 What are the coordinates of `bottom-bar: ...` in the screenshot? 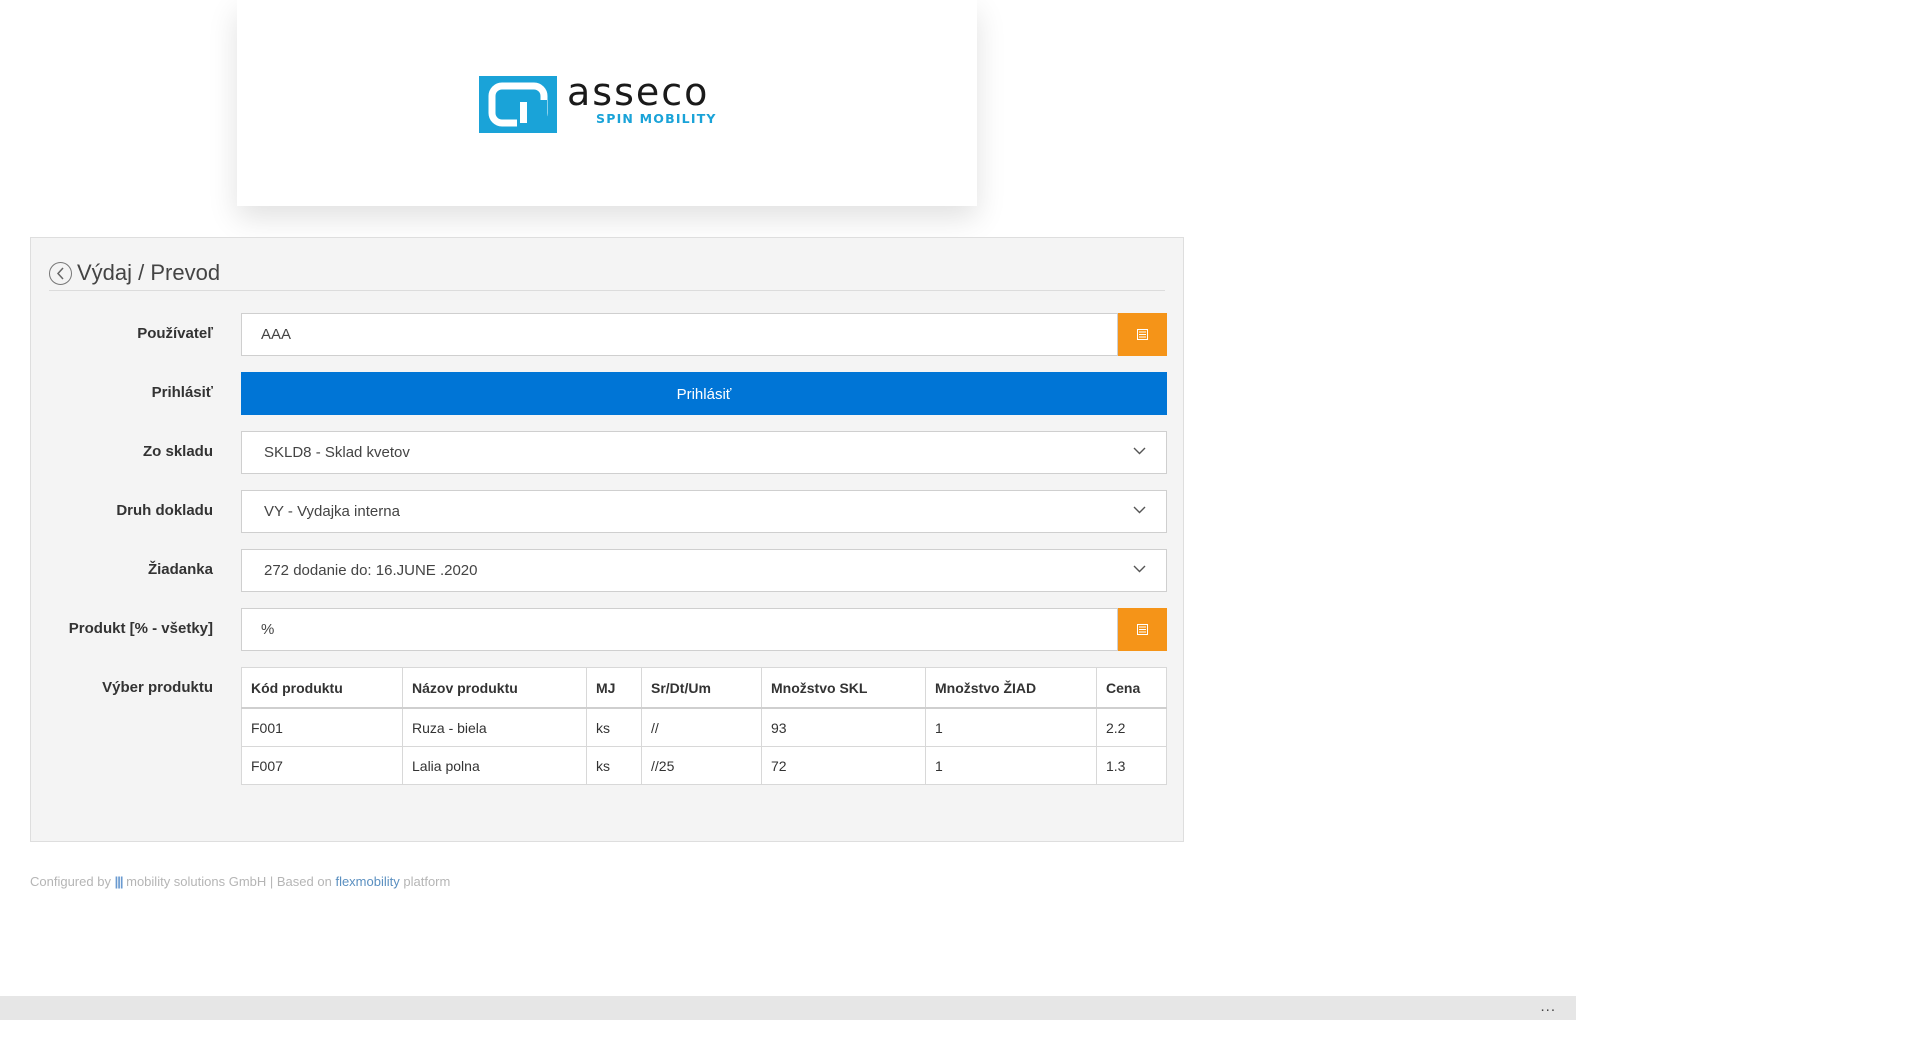 It's located at (788, 1008).